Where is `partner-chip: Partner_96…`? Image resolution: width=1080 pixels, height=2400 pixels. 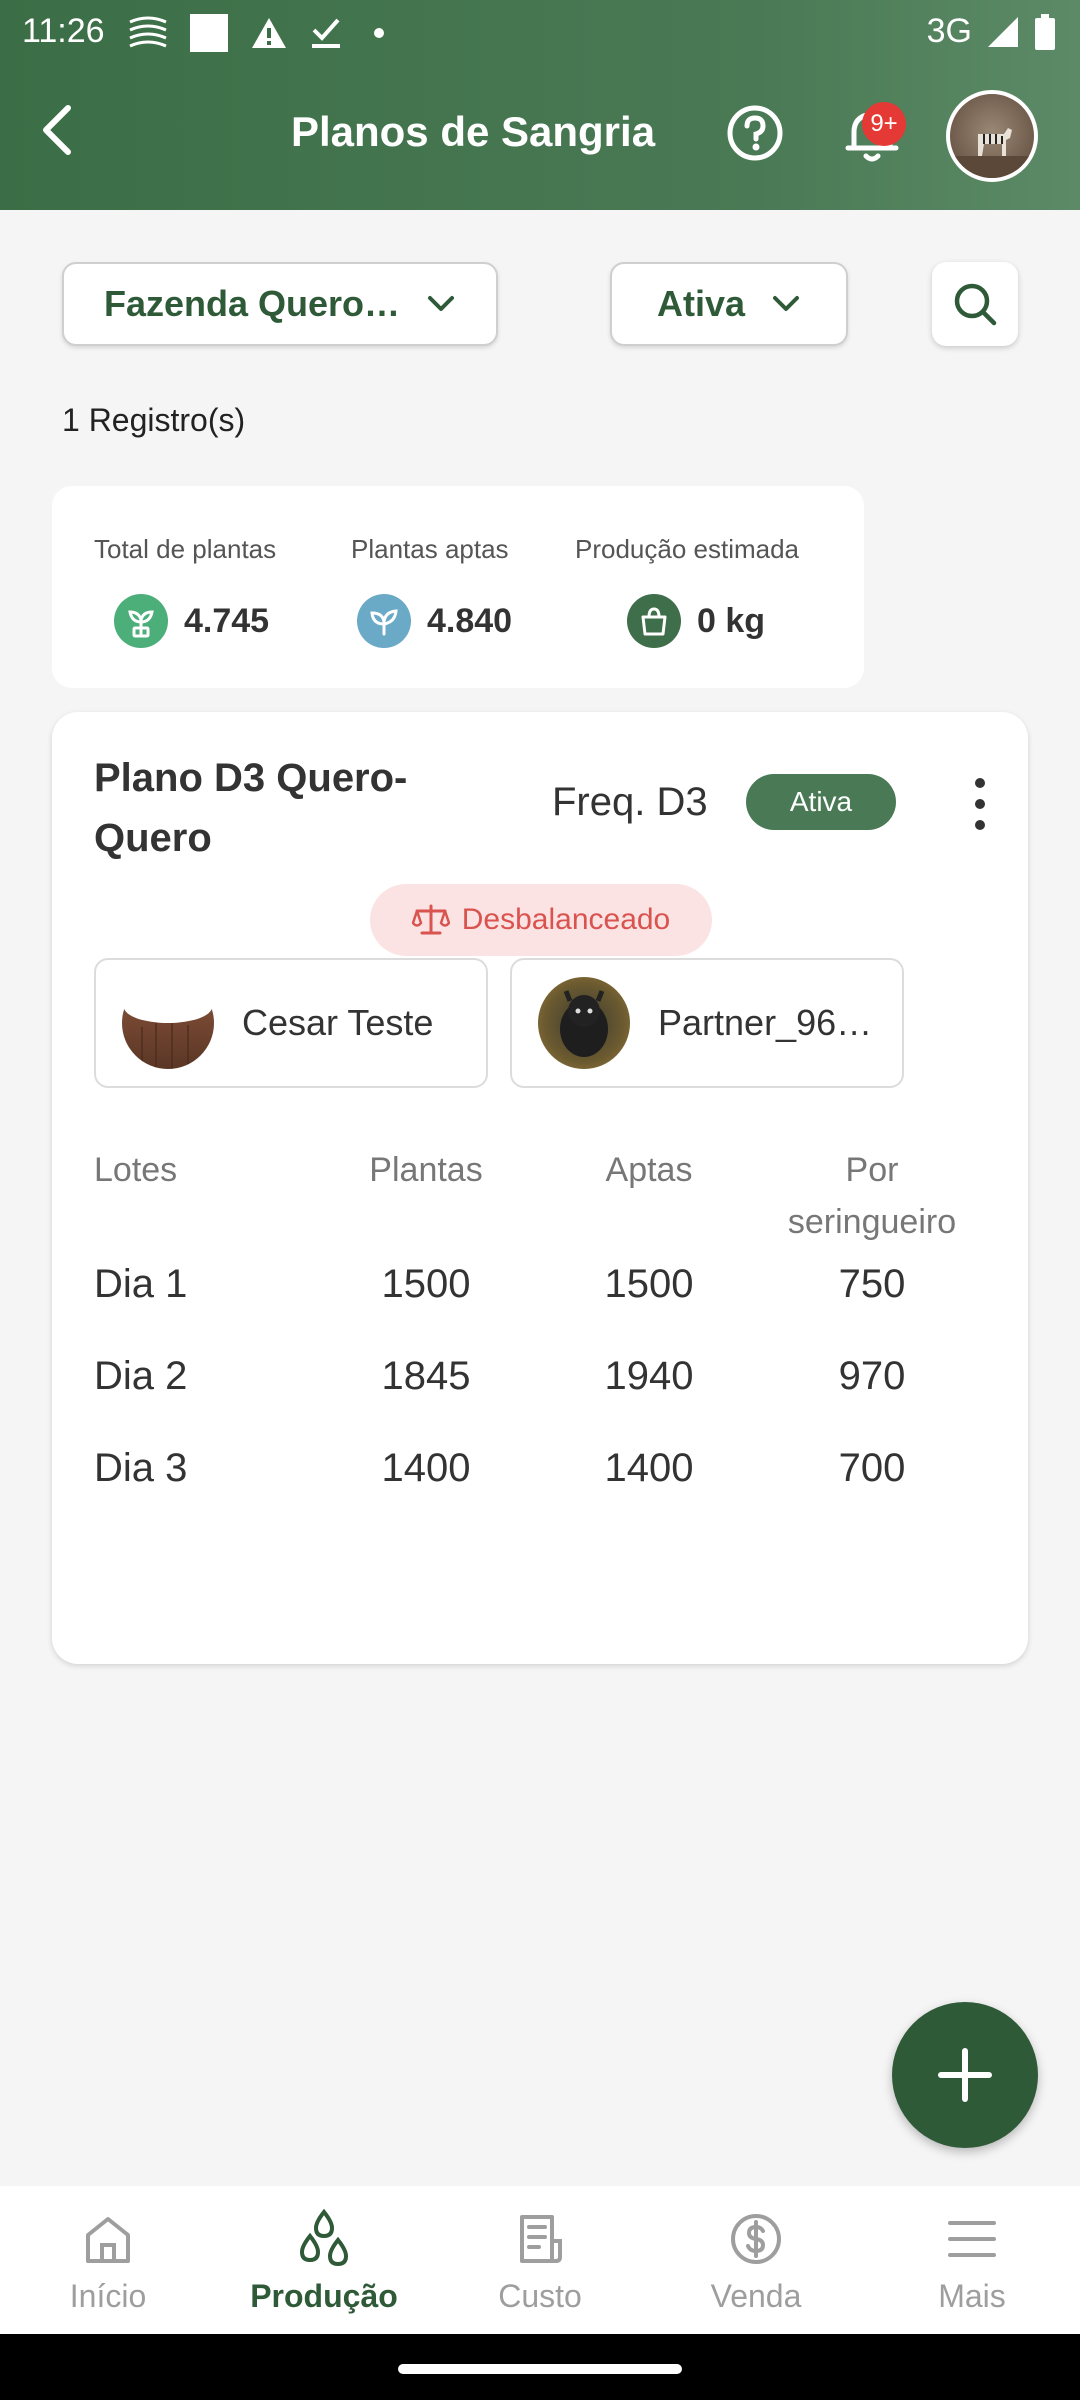
partner-chip: Partner_96… is located at coordinates (707, 1023).